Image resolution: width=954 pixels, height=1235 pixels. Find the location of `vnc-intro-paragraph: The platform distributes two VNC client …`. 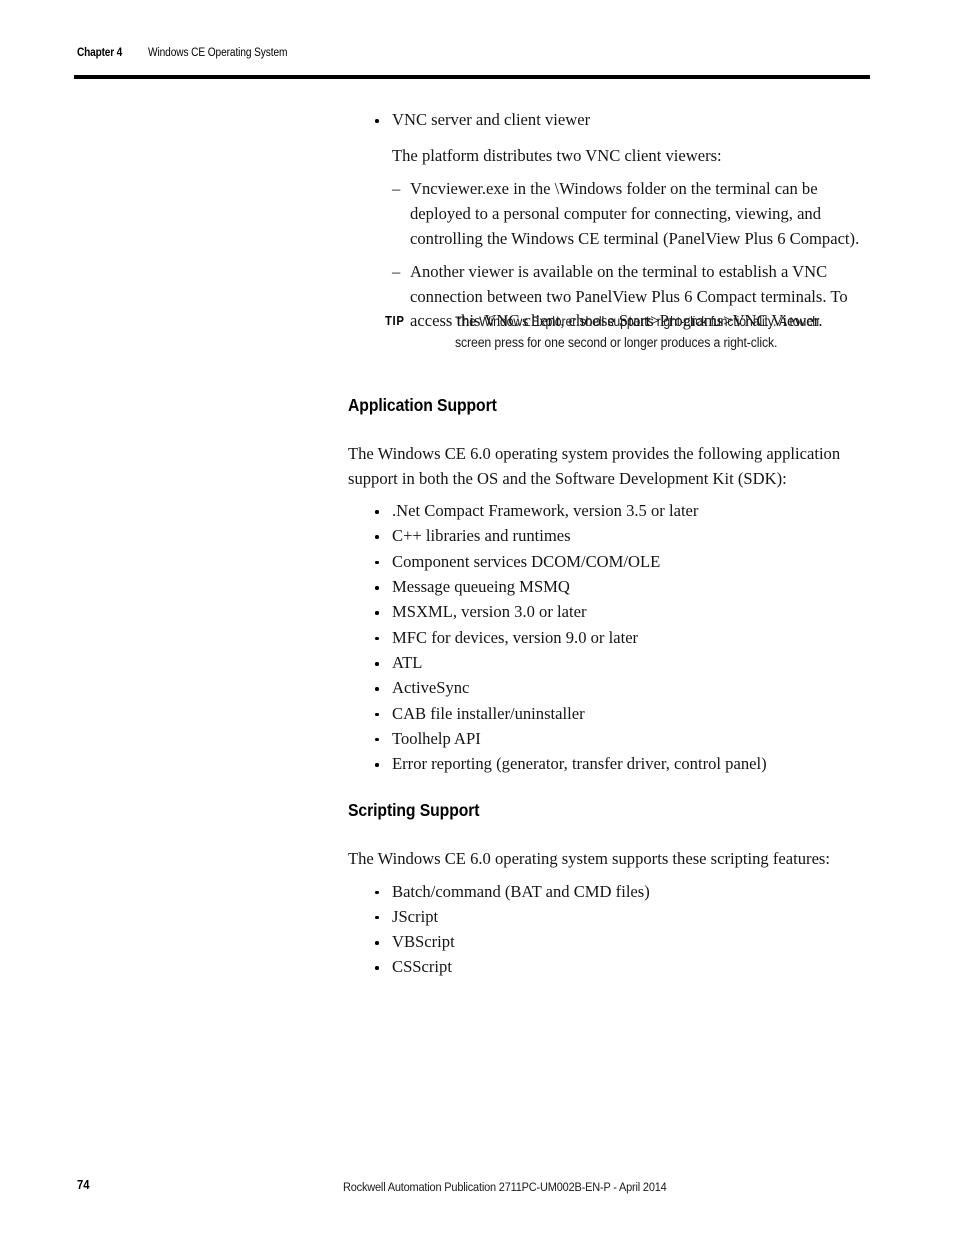

vnc-intro-paragraph: The platform distributes two VNC client … is located at coordinates (557, 155).